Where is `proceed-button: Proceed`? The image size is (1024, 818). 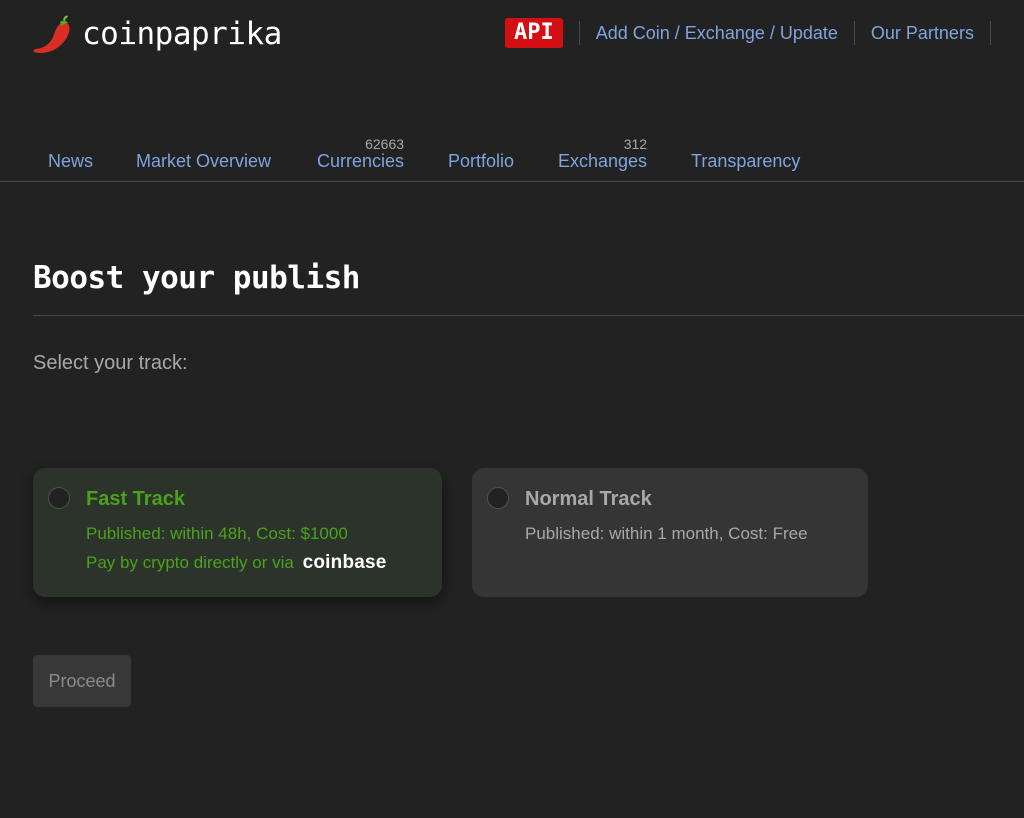
proceed-button: Proceed is located at coordinates (82, 681).